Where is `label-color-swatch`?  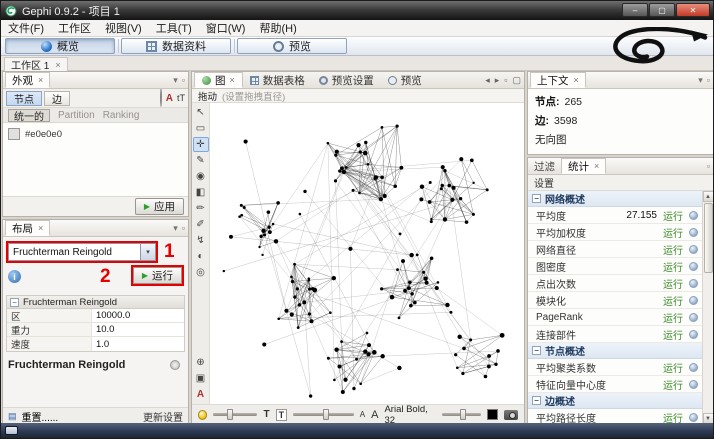 label-color-swatch is located at coordinates (493, 414).